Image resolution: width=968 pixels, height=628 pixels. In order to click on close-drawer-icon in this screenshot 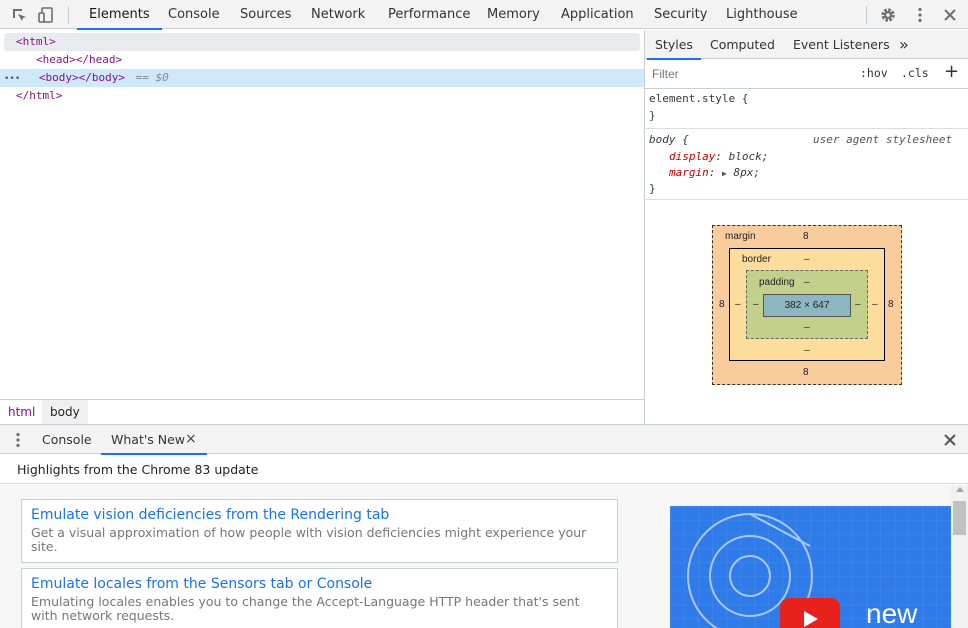, I will do `click(950, 440)`.